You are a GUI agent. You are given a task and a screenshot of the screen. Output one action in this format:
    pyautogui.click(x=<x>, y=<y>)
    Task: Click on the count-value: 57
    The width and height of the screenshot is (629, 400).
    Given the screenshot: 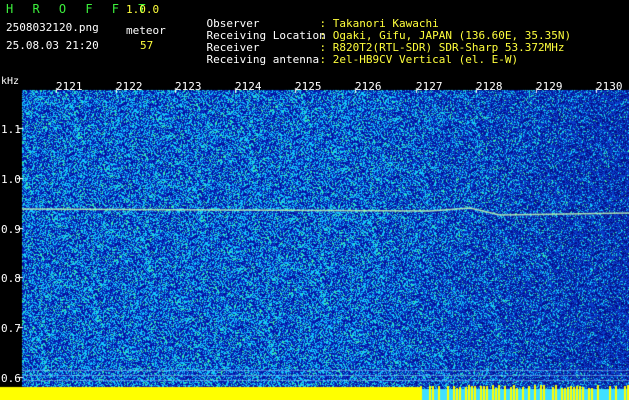 What is the action you would take?
    pyautogui.click(x=147, y=45)
    